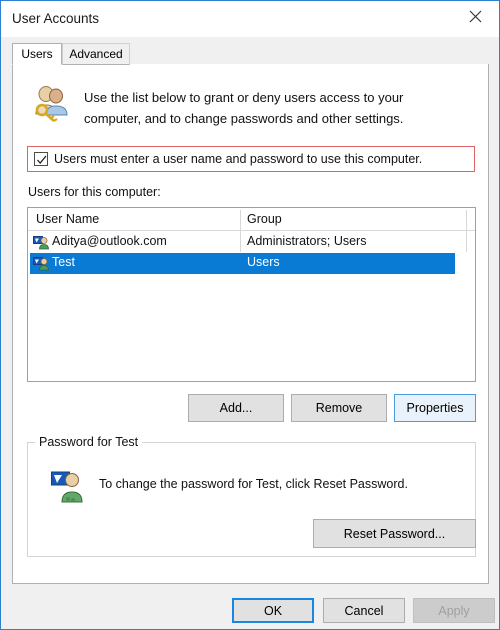 The width and height of the screenshot is (500, 630). What do you see at coordinates (307, 241) in the screenshot?
I see `row-group: Administrators; Users` at bounding box center [307, 241].